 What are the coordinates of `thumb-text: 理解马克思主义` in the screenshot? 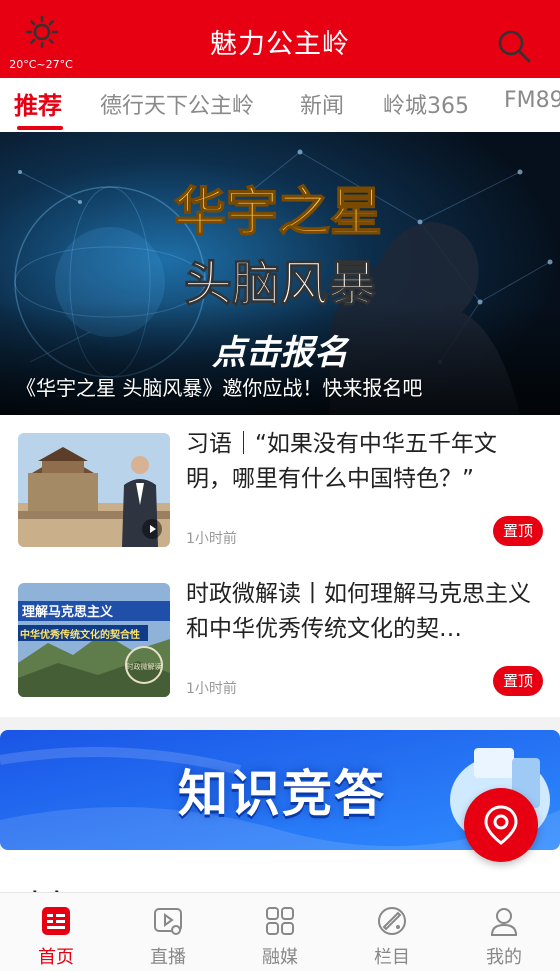 It's located at (68, 612).